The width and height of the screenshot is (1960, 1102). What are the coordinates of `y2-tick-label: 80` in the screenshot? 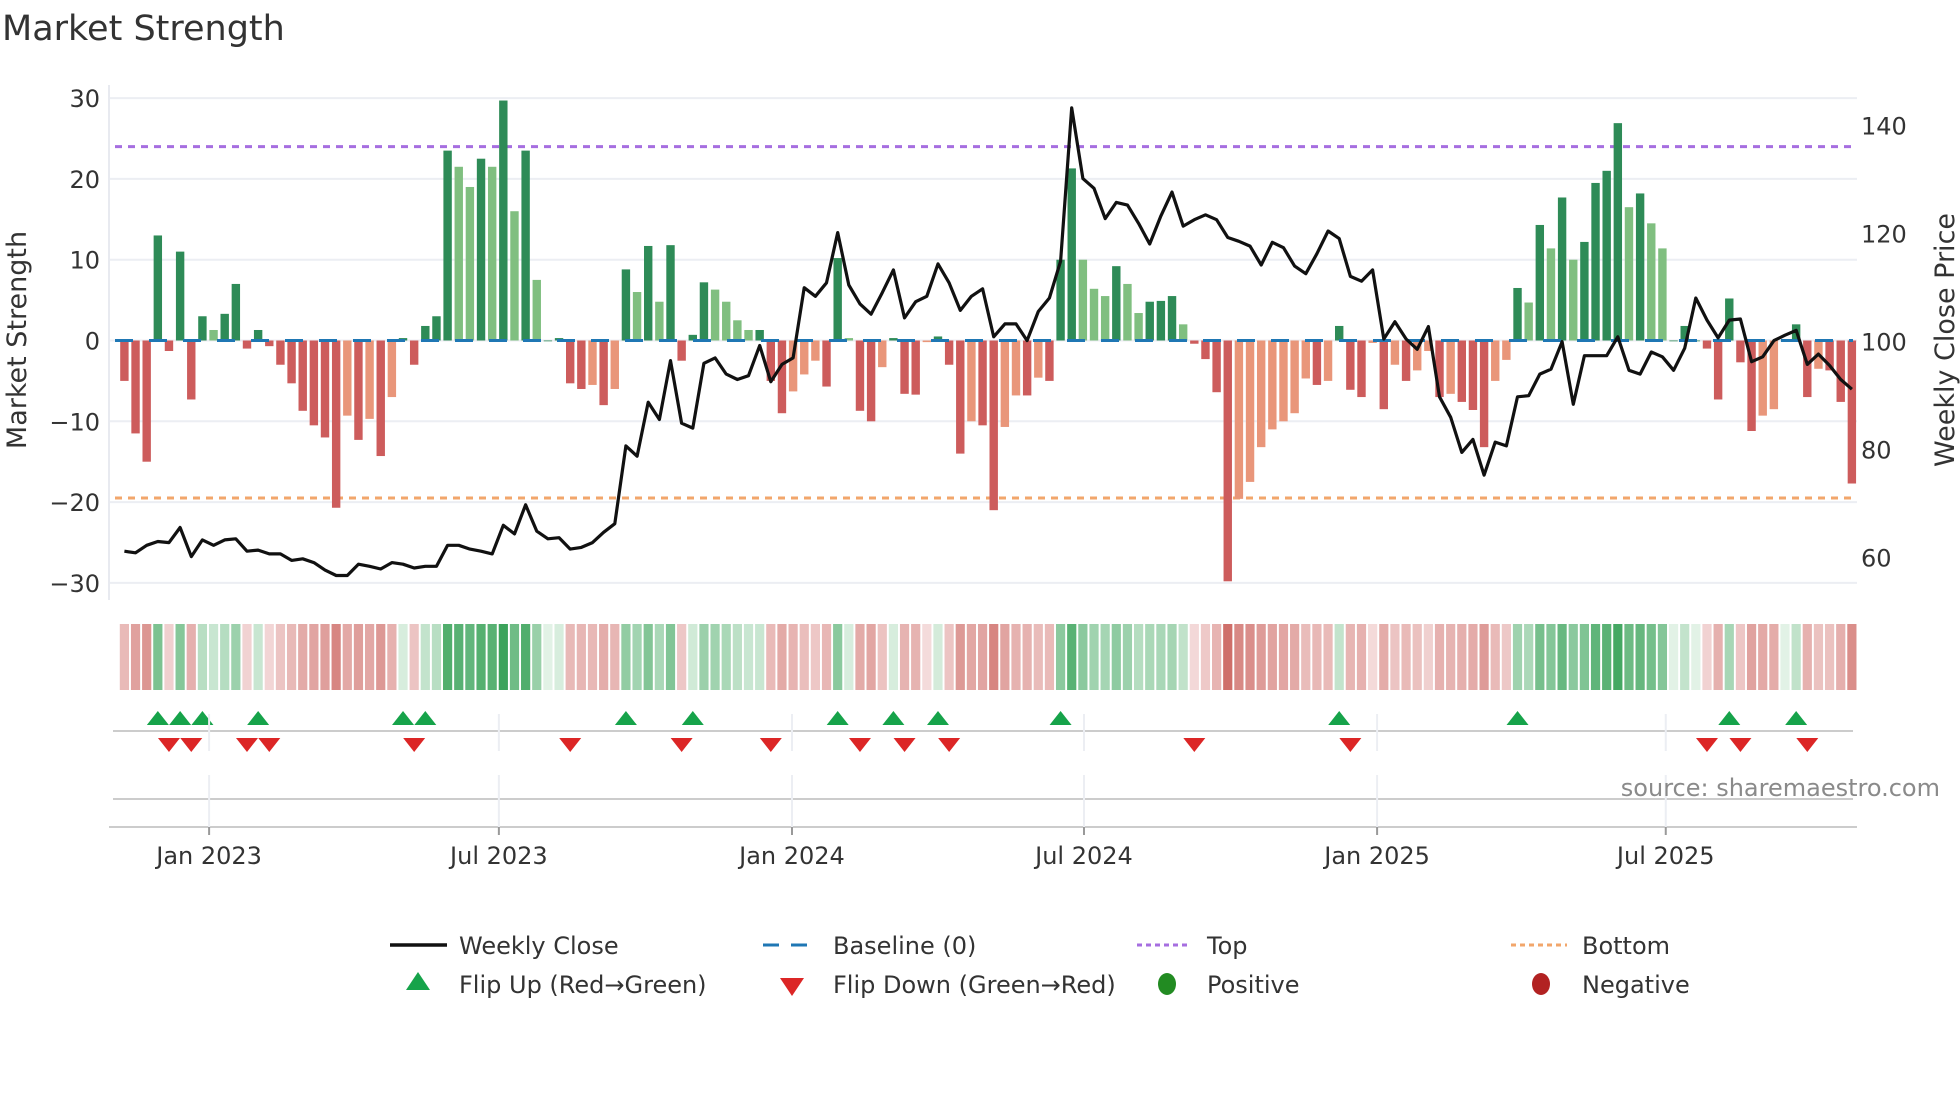 It's located at (1876, 451).